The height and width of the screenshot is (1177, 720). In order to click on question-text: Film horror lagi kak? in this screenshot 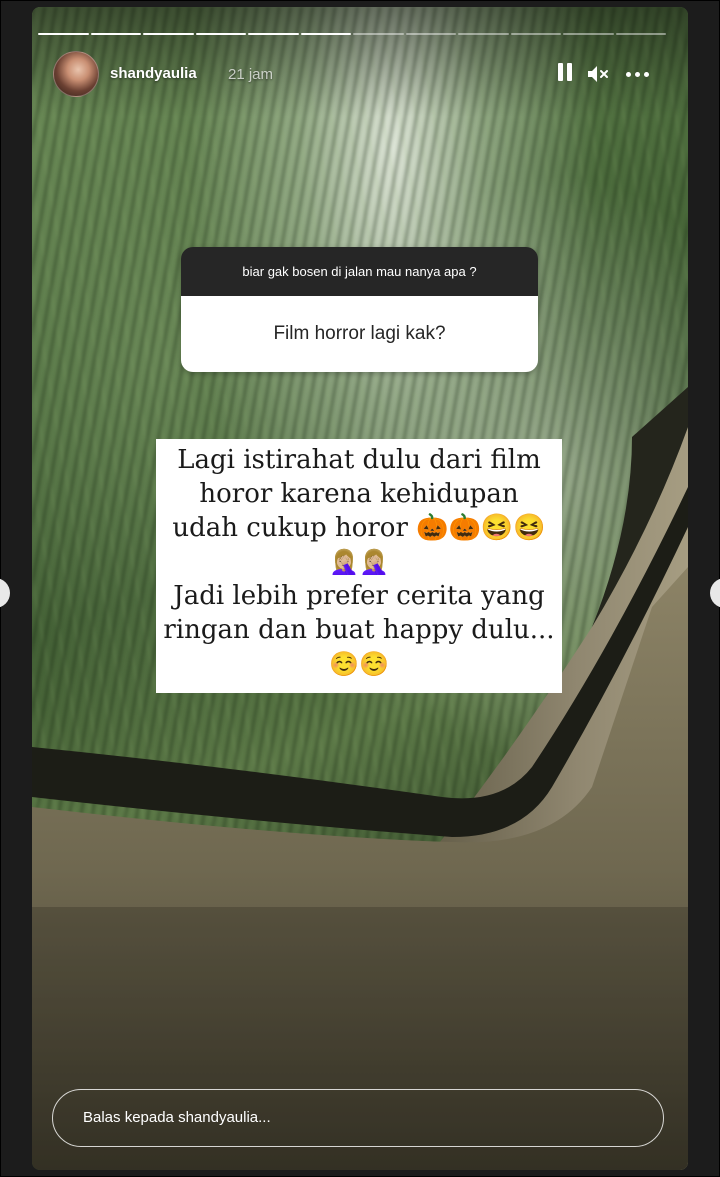, I will do `click(359, 334)`.